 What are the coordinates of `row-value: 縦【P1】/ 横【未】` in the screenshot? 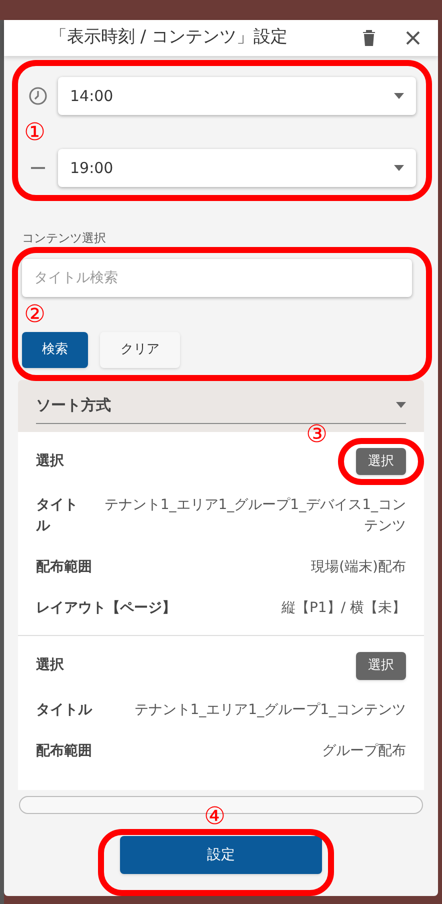 It's located at (343, 608).